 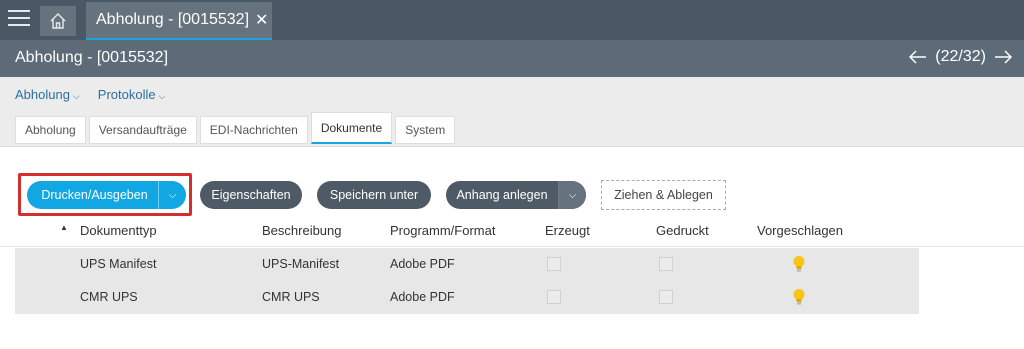 I want to click on arrow-right-icon, so click(x=1003, y=57).